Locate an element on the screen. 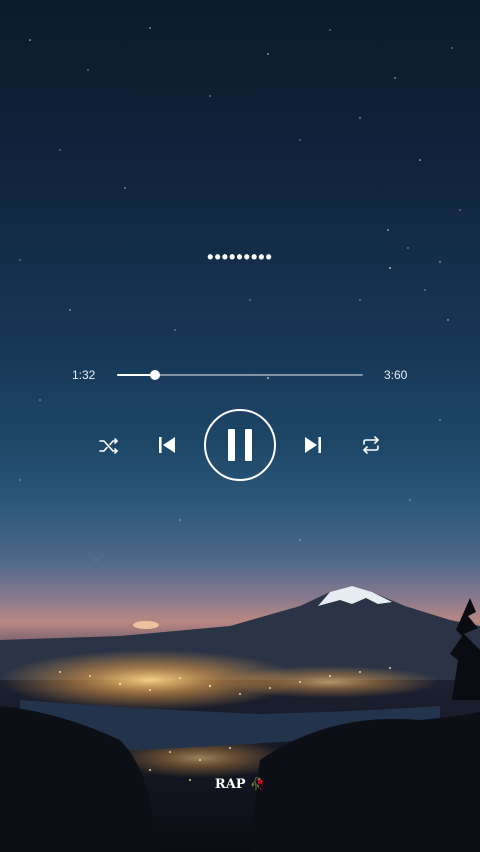 The width and height of the screenshot is (480, 852). pause-button is located at coordinates (240, 445).